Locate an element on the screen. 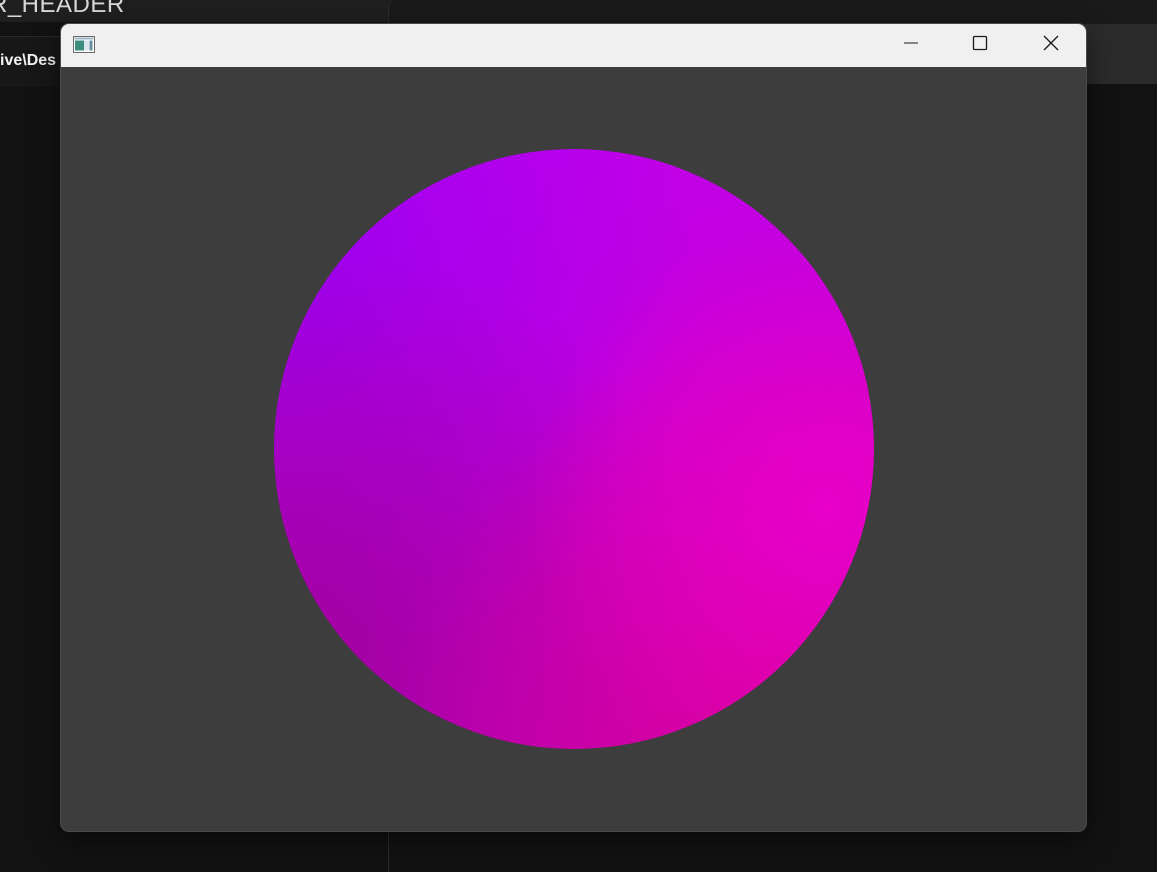 The height and width of the screenshot is (872, 1157). close-button is located at coordinates (1051, 45).